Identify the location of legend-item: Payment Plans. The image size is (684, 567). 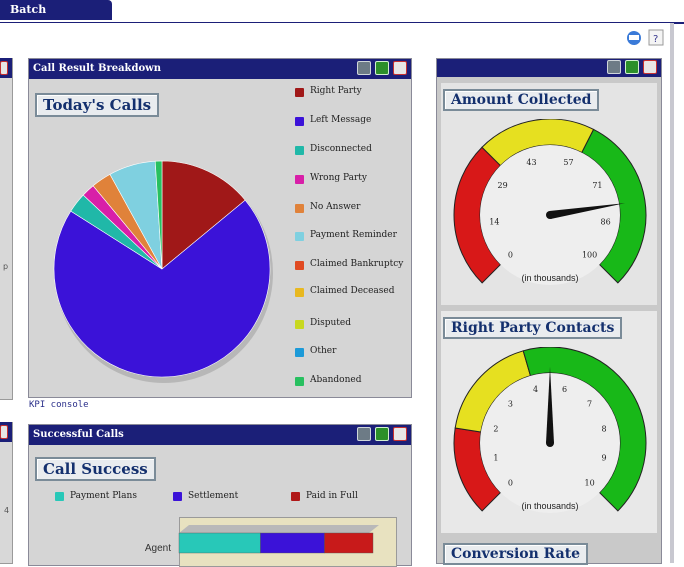
(96, 496).